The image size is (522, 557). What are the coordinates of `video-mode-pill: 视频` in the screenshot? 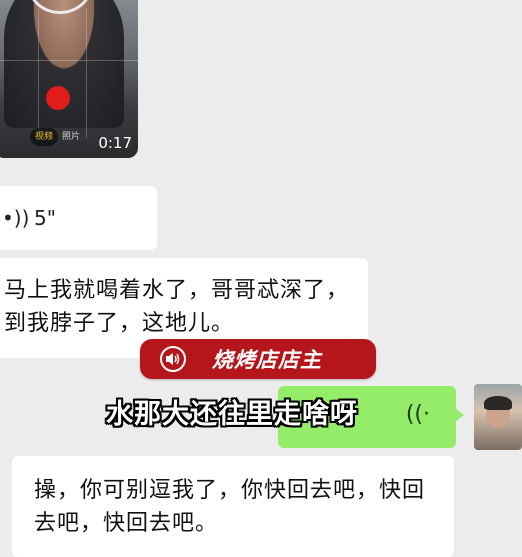 It's located at (44, 137).